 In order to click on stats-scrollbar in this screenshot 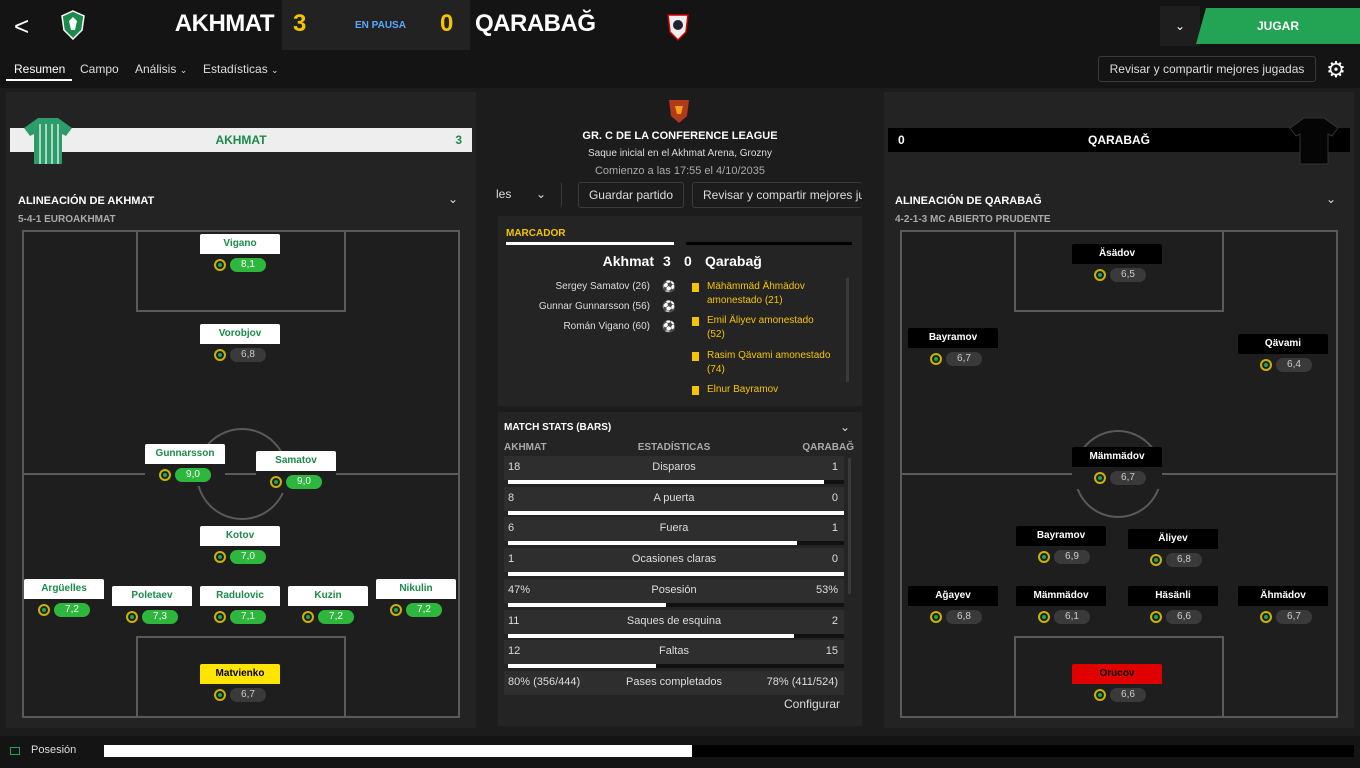, I will do `click(849, 526)`.